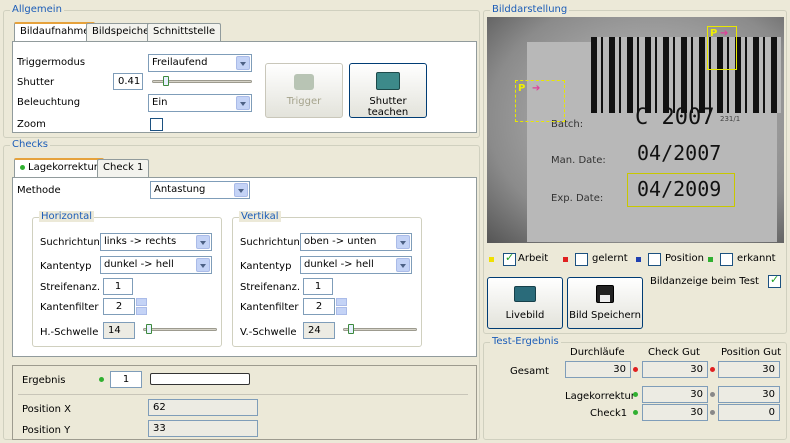 This screenshot has width=790, height=443. What do you see at coordinates (675, 394) in the screenshot?
I see `cell-lage-check: 30` at bounding box center [675, 394].